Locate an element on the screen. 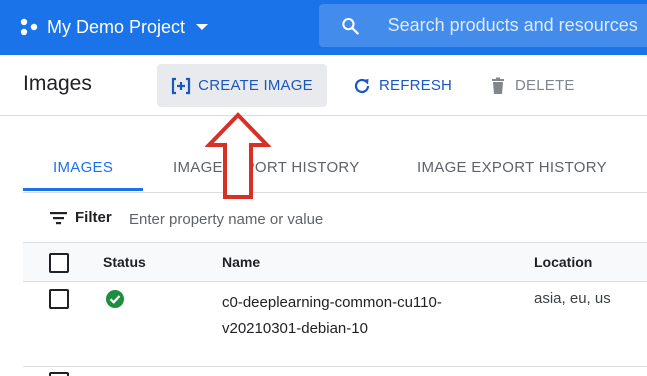  chevron-down-icon is located at coordinates (202, 27).